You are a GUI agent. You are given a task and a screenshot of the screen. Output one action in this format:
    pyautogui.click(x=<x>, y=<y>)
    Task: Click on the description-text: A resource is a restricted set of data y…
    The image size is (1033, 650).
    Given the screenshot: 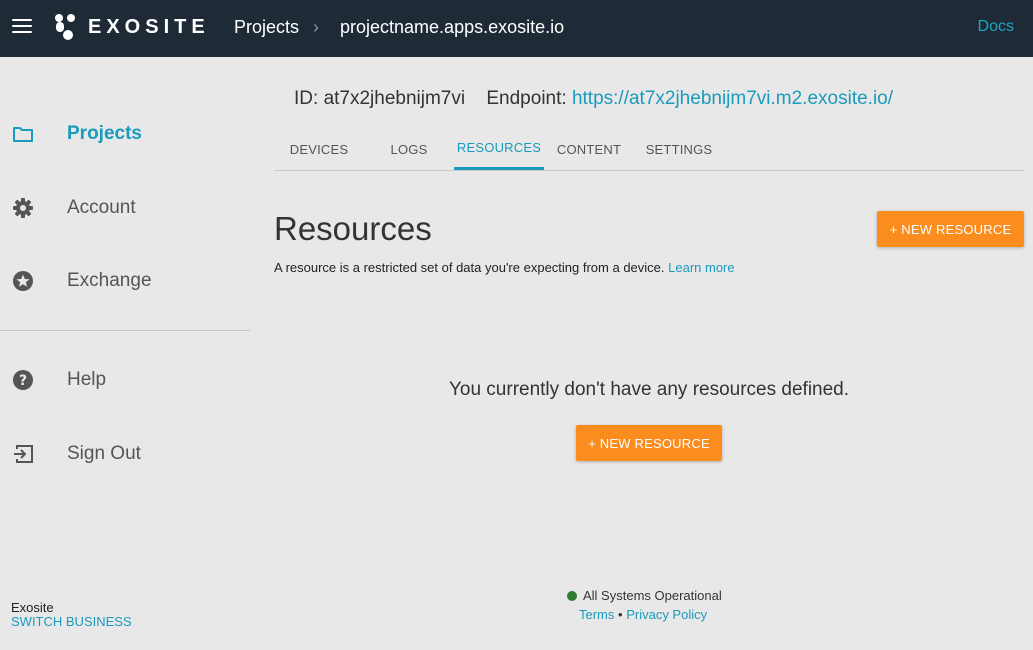 What is the action you would take?
    pyautogui.click(x=469, y=267)
    